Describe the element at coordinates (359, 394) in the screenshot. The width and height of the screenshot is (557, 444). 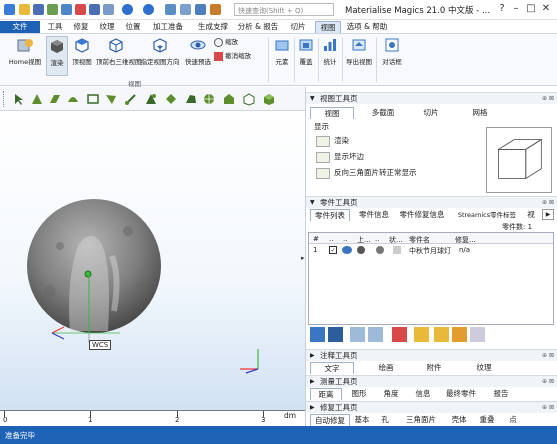
I see `tab-shape: 图形` at that location.